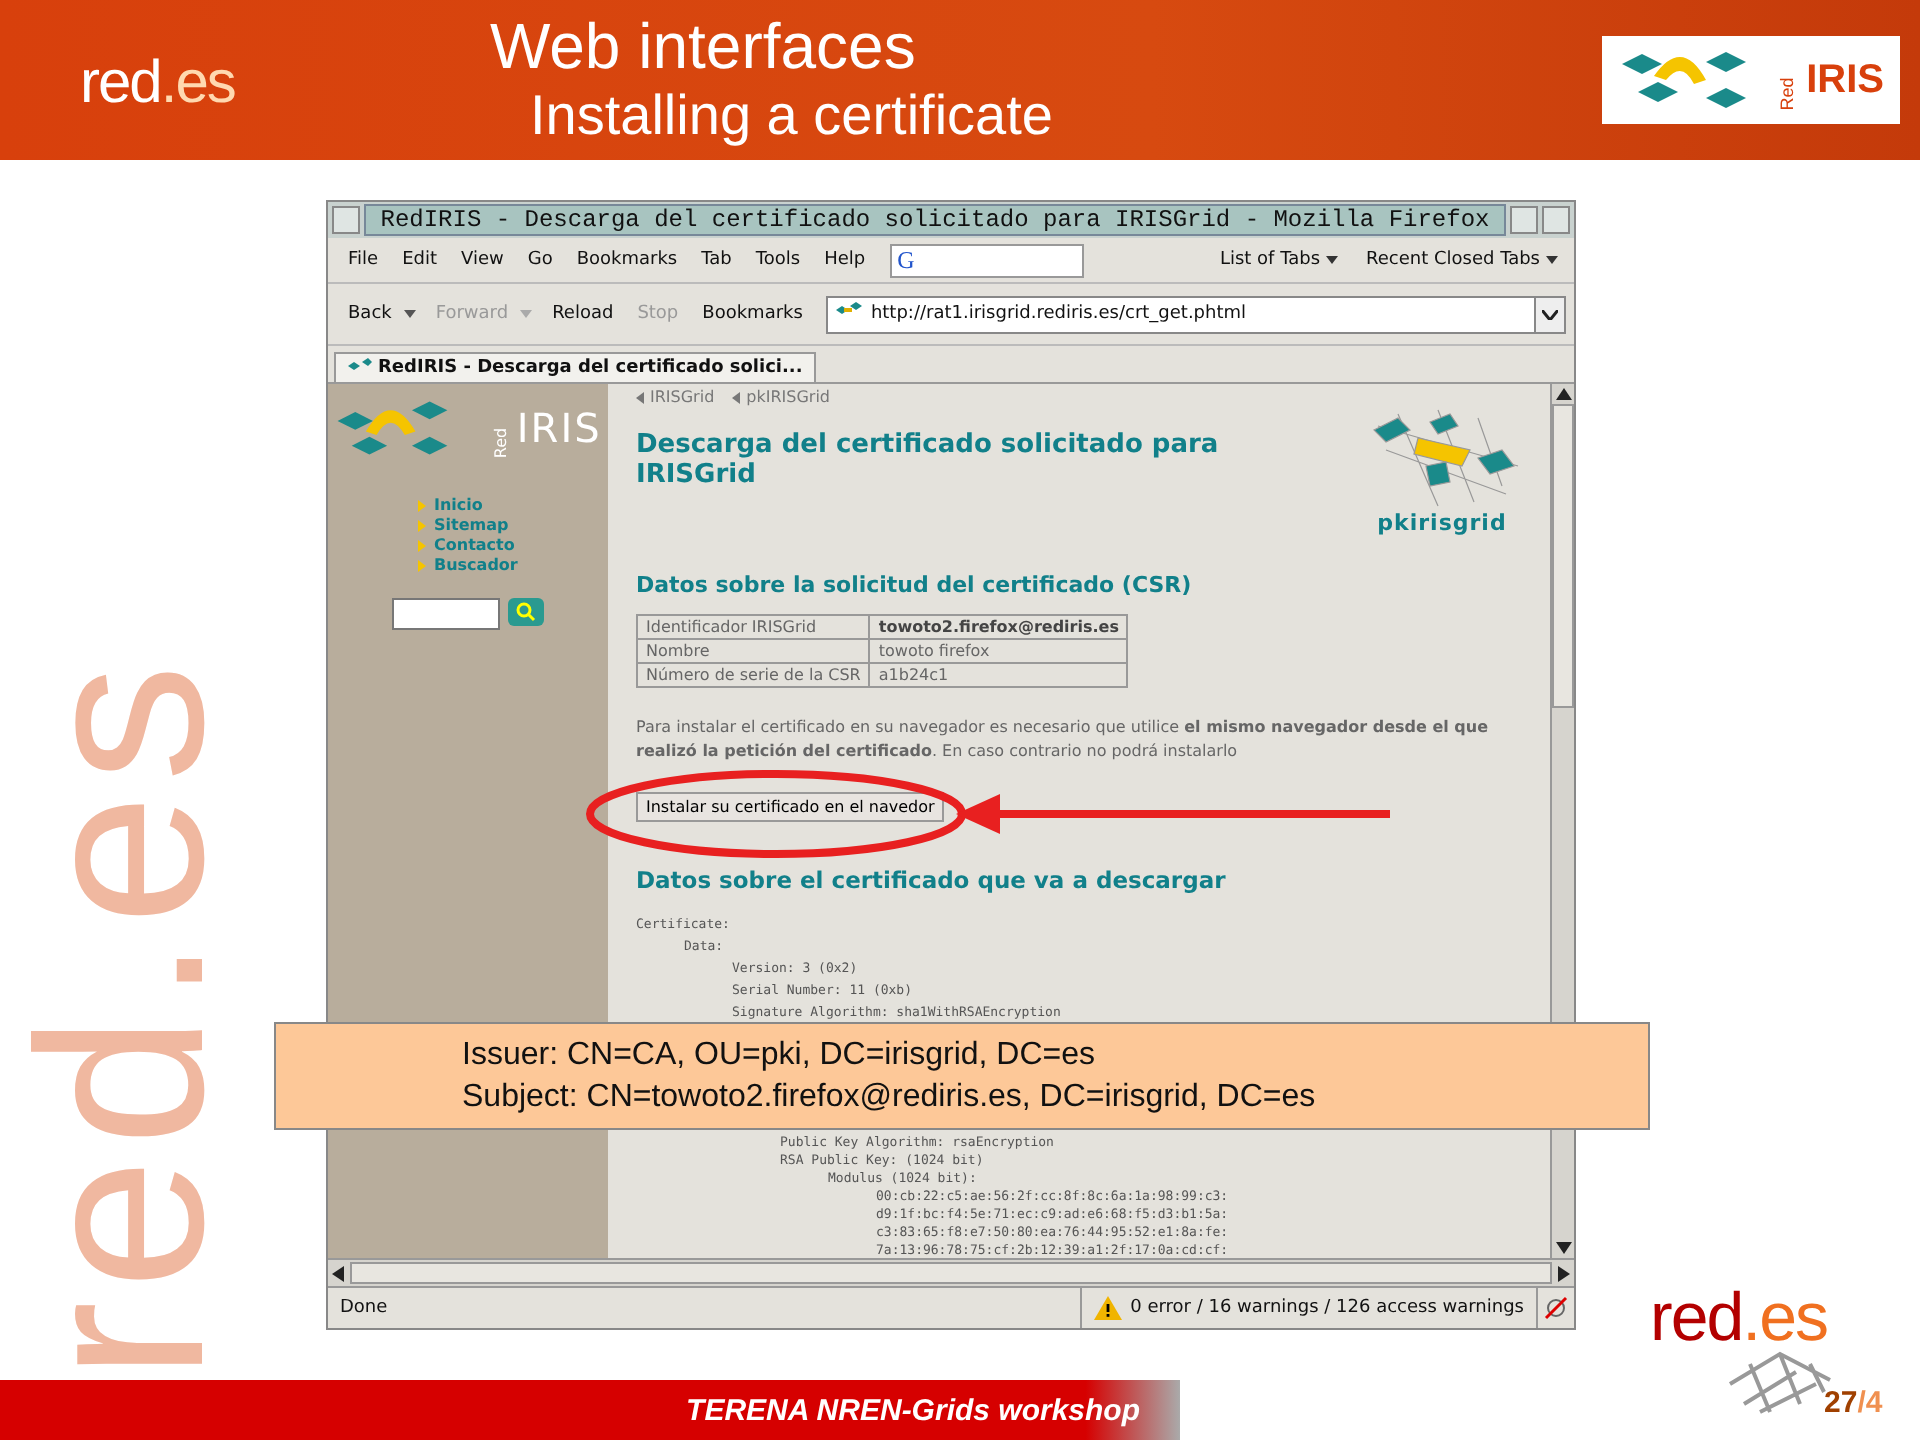  What do you see at coordinates (890, 1098) in the screenshot?
I see `callout-text: Subject: CN=towoto2.firefox@rediris.es, DC=irisgrid, DC=es` at bounding box center [890, 1098].